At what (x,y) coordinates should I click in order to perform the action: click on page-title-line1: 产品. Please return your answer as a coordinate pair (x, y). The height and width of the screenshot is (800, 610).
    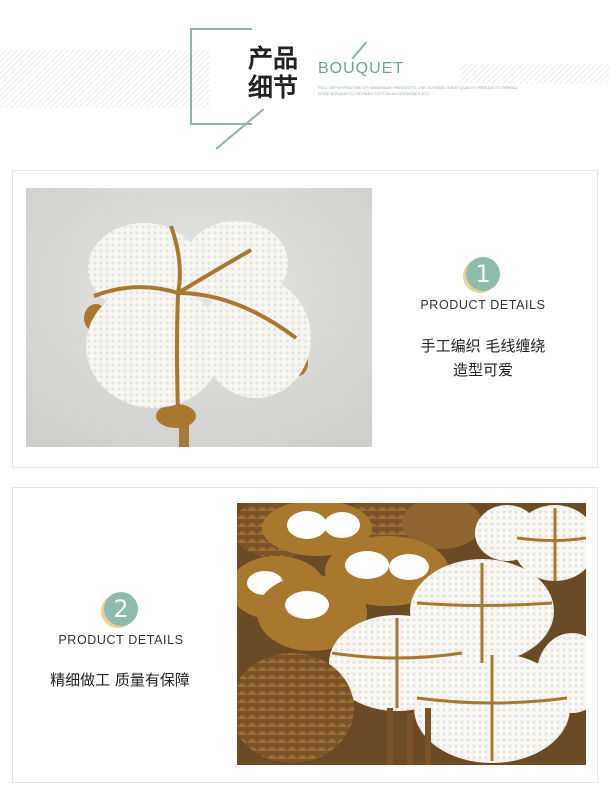
    Looking at the image, I should click on (273, 58).